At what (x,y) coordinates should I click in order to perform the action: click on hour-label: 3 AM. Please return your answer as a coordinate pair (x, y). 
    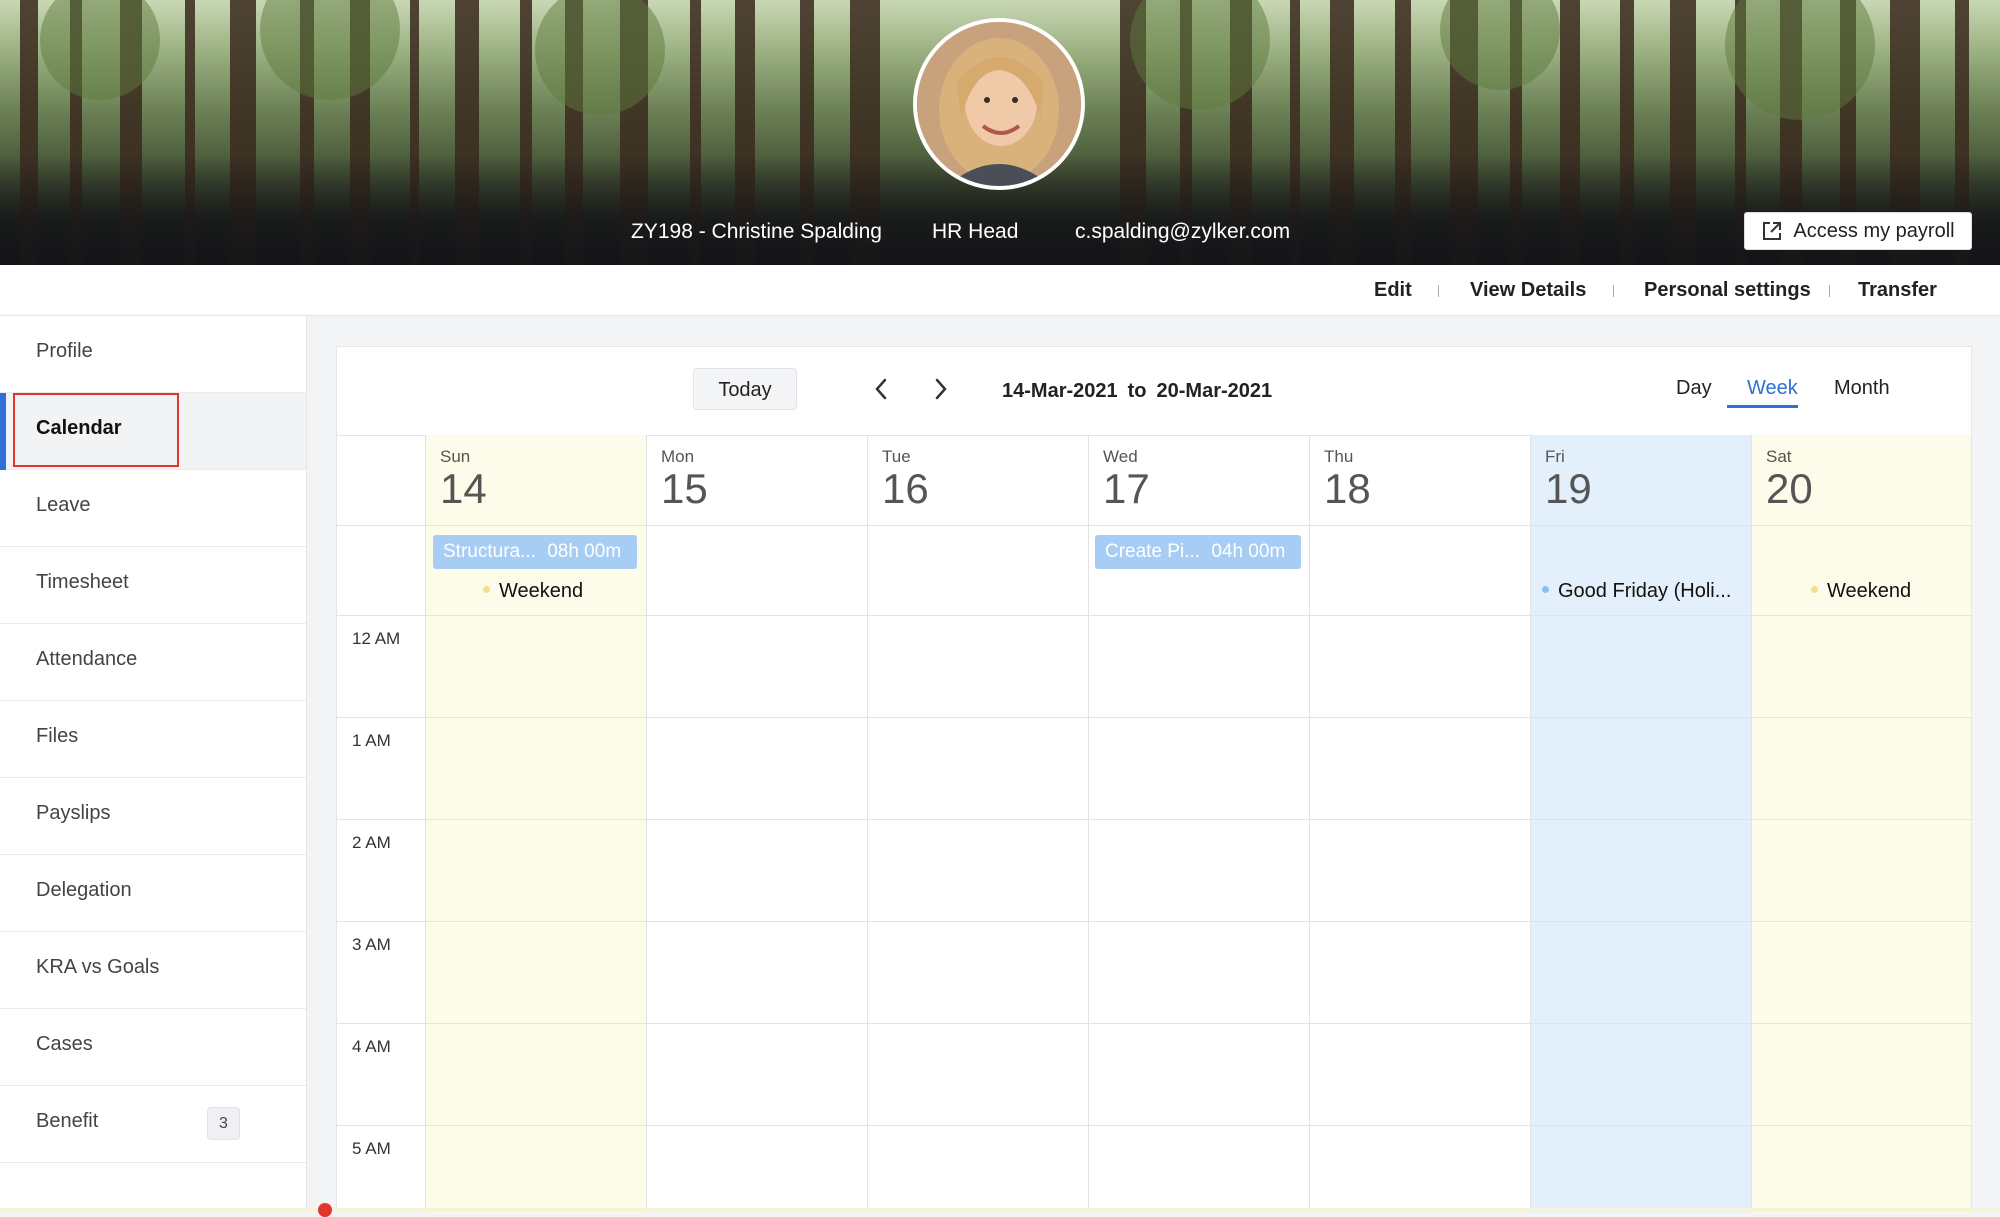
    Looking at the image, I should click on (371, 944).